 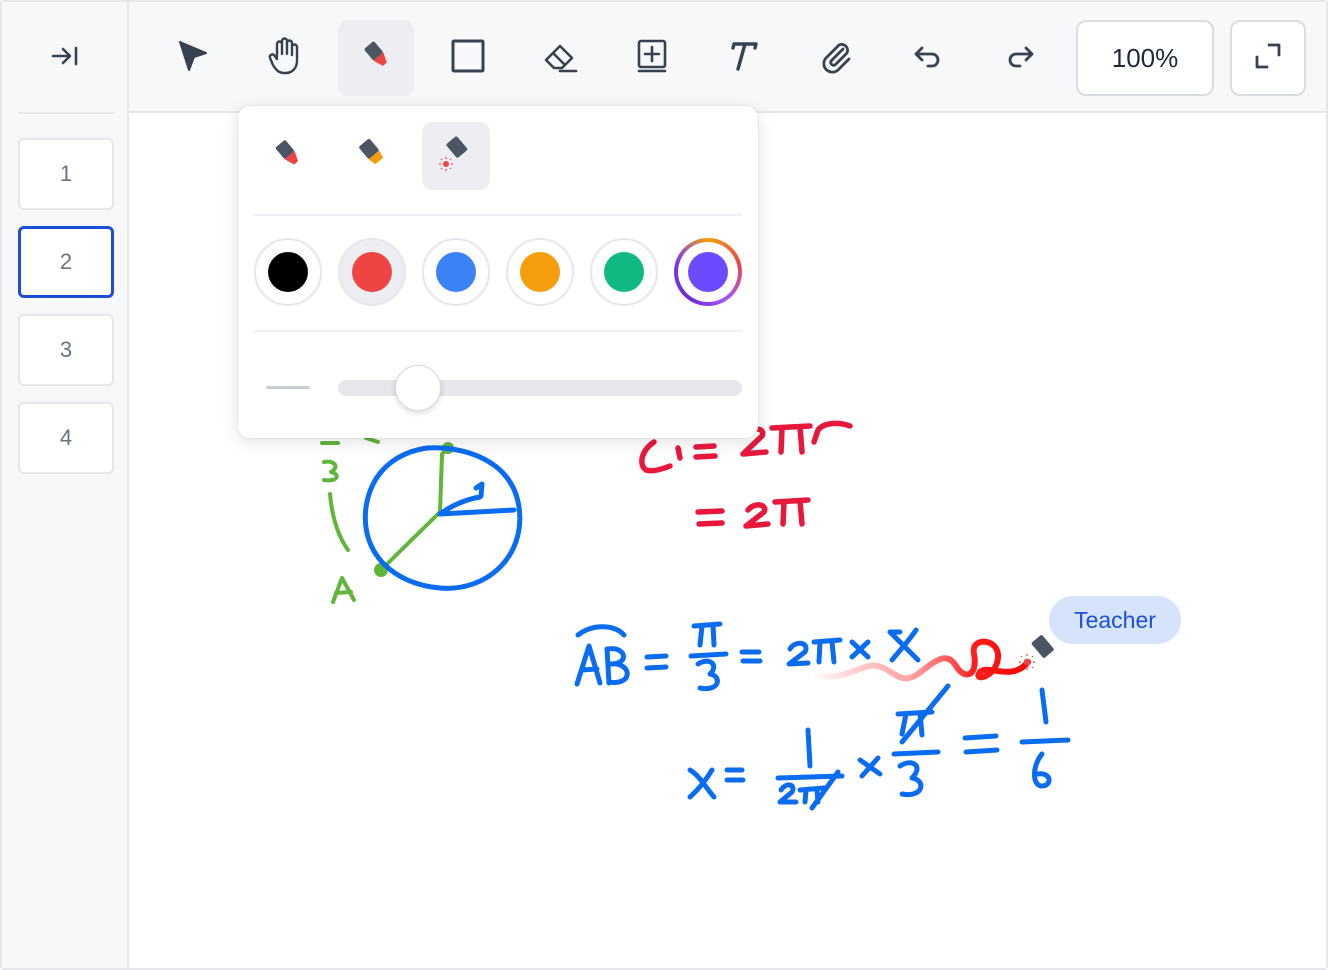 I want to click on fullscreen-icon, so click(x=1268, y=58).